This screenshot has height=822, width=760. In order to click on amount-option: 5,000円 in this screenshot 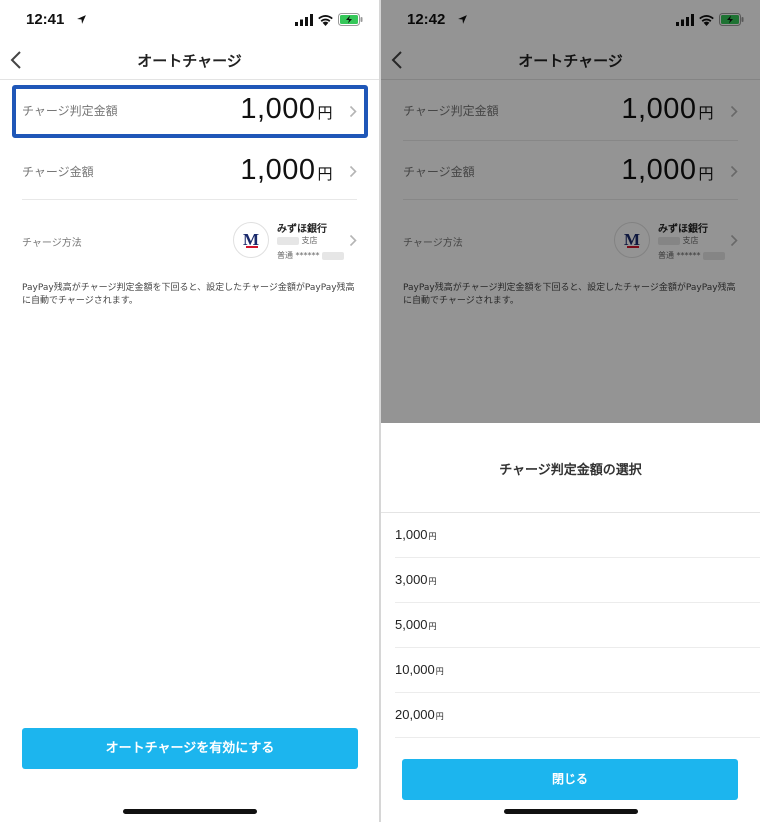, I will do `click(570, 625)`.